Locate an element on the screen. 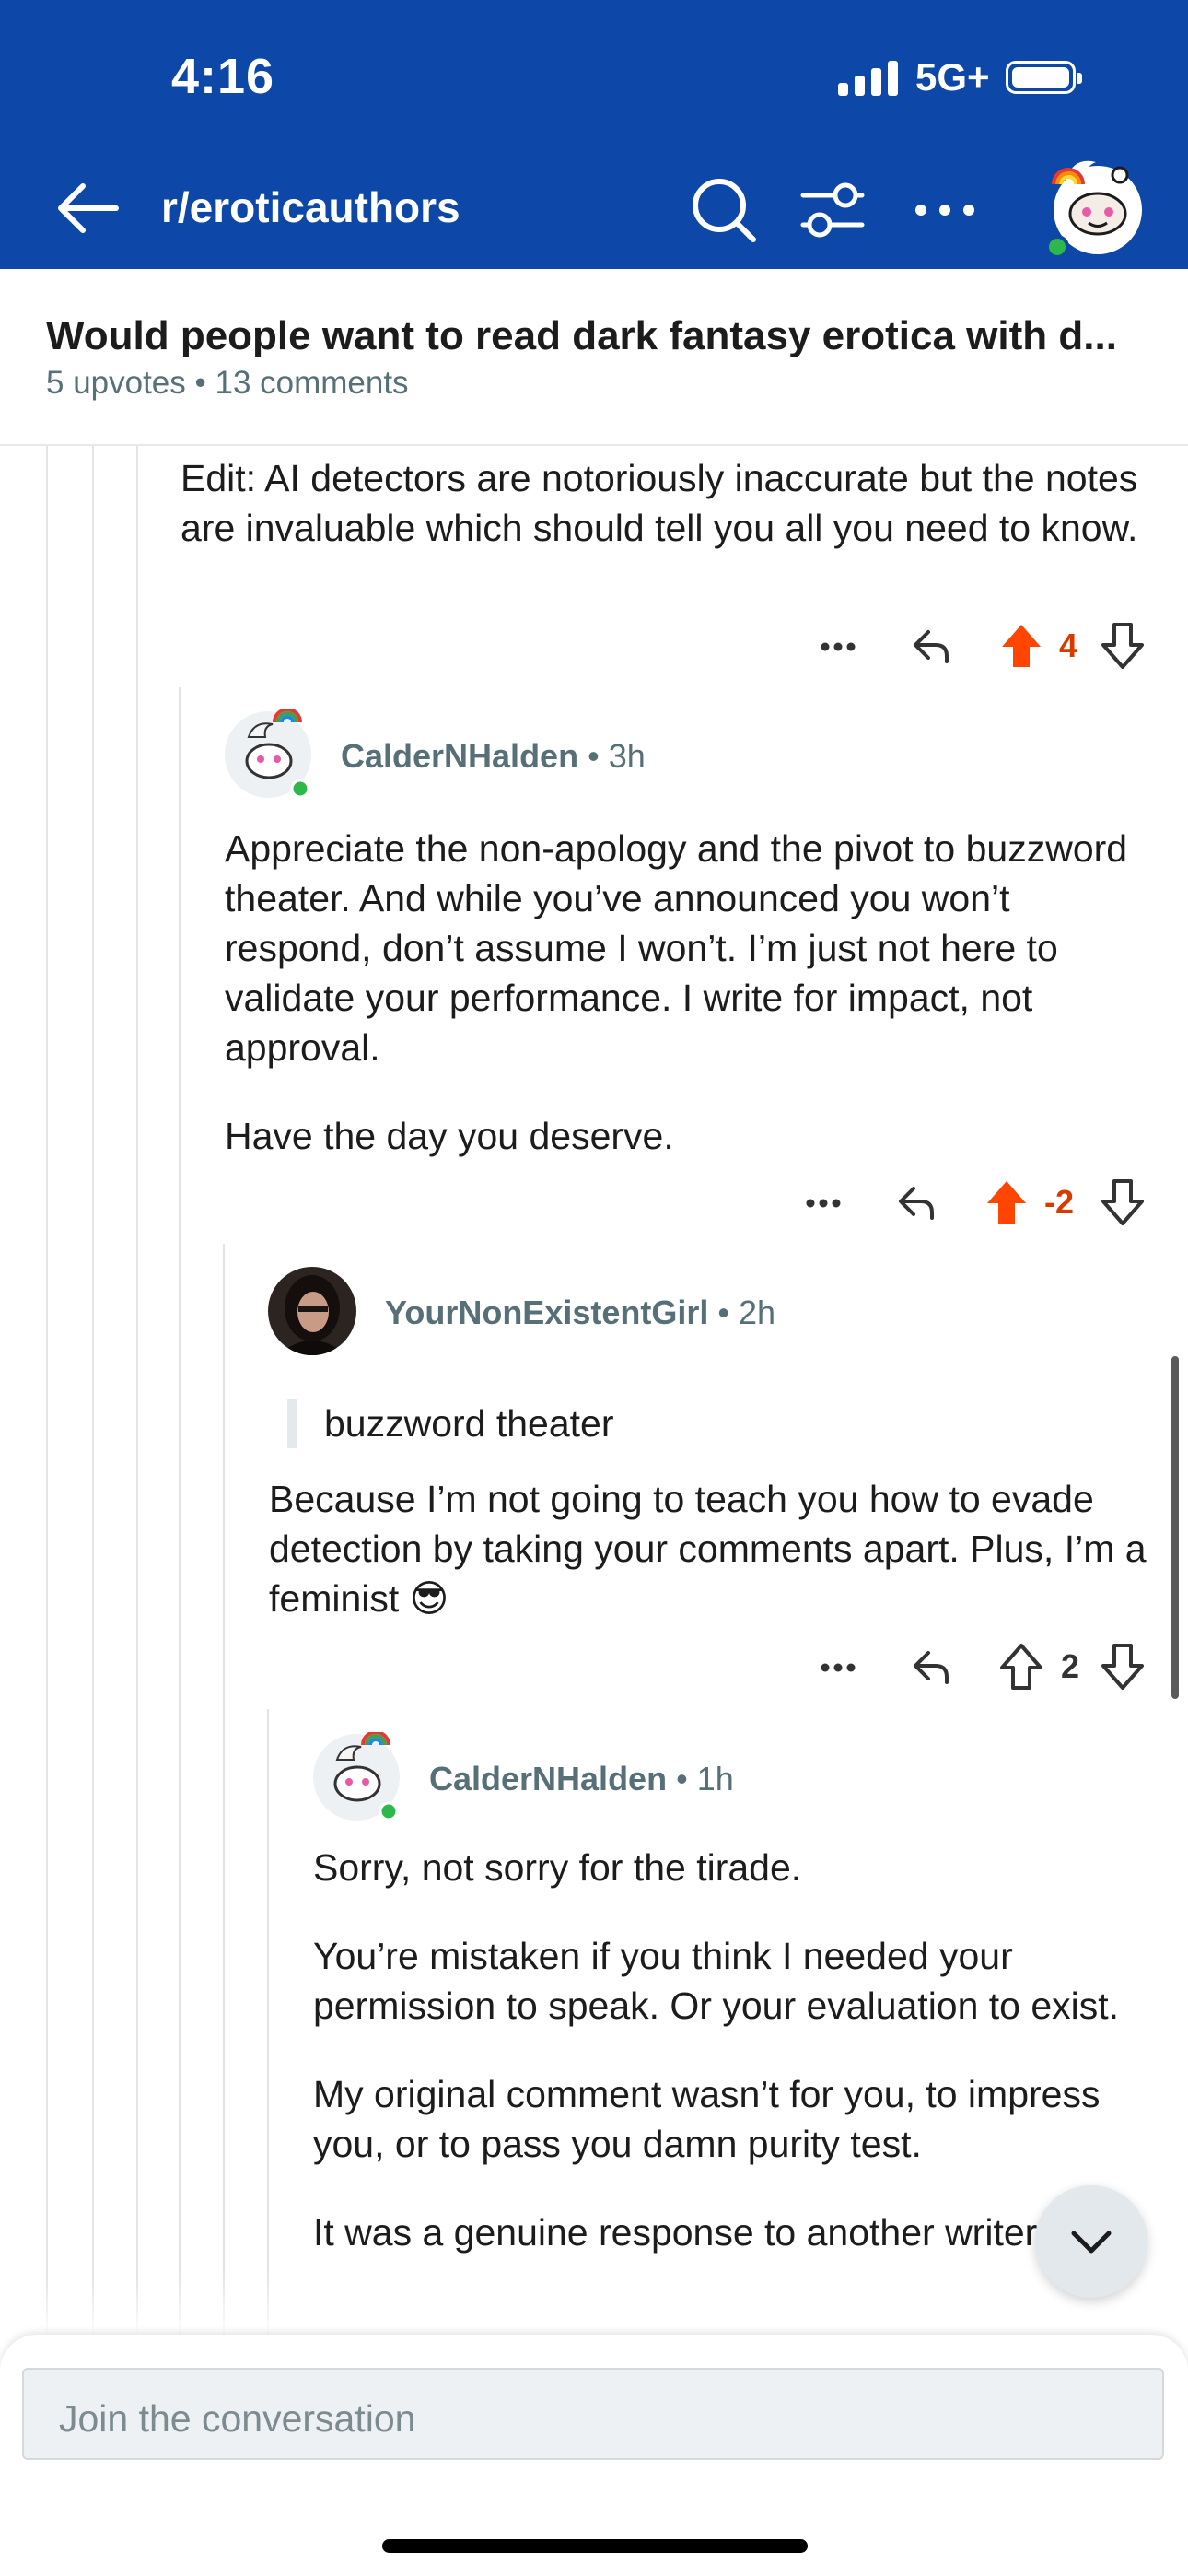 Image resolution: width=1188 pixels, height=2576 pixels. comment-score: 2 is located at coordinates (1070, 1666).